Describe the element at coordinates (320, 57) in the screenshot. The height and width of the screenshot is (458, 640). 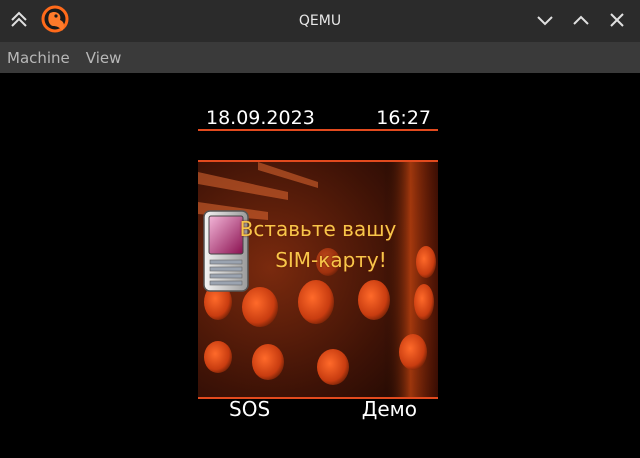
I see `menu-bar: Machine View` at that location.